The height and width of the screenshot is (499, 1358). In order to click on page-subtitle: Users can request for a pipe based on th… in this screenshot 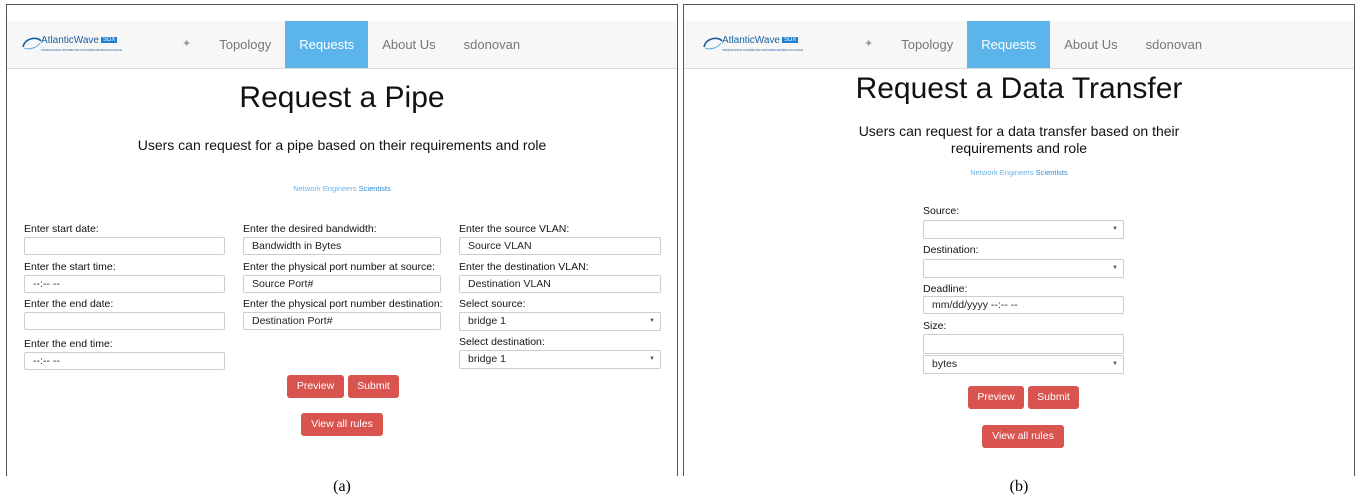, I will do `click(342, 145)`.